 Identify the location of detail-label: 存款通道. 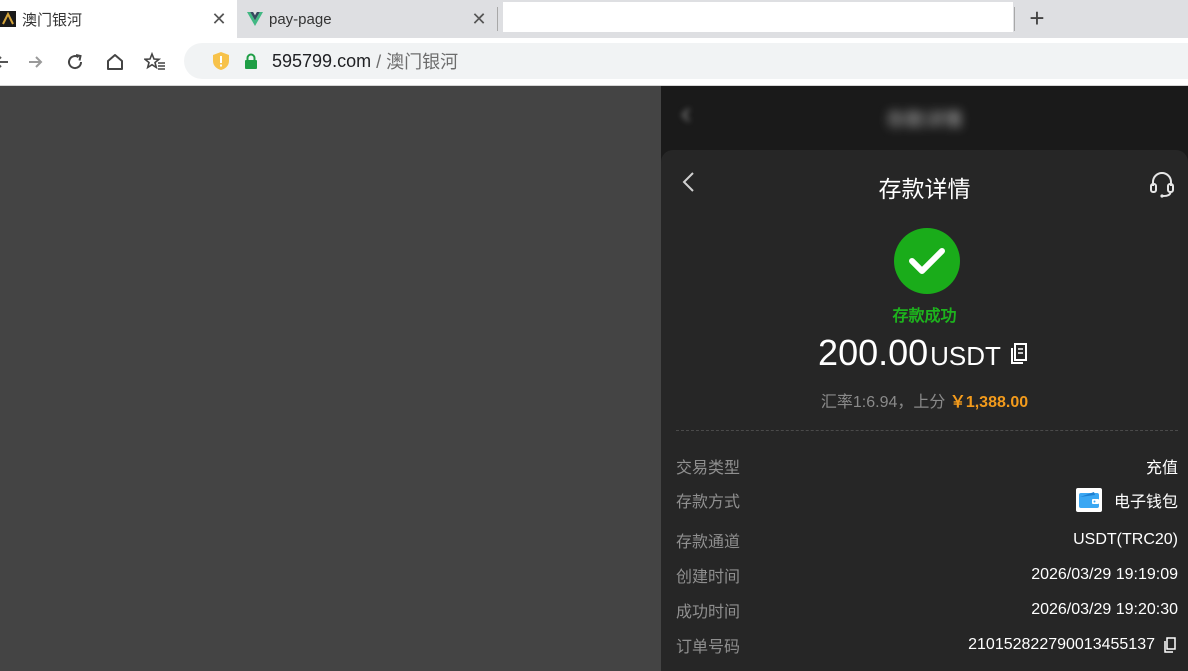
(708, 542).